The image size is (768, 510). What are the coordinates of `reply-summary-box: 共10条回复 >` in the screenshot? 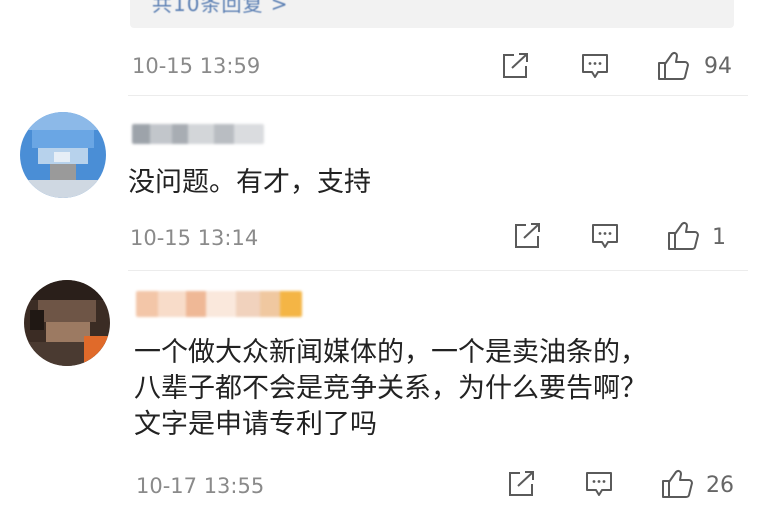 It's located at (432, 14).